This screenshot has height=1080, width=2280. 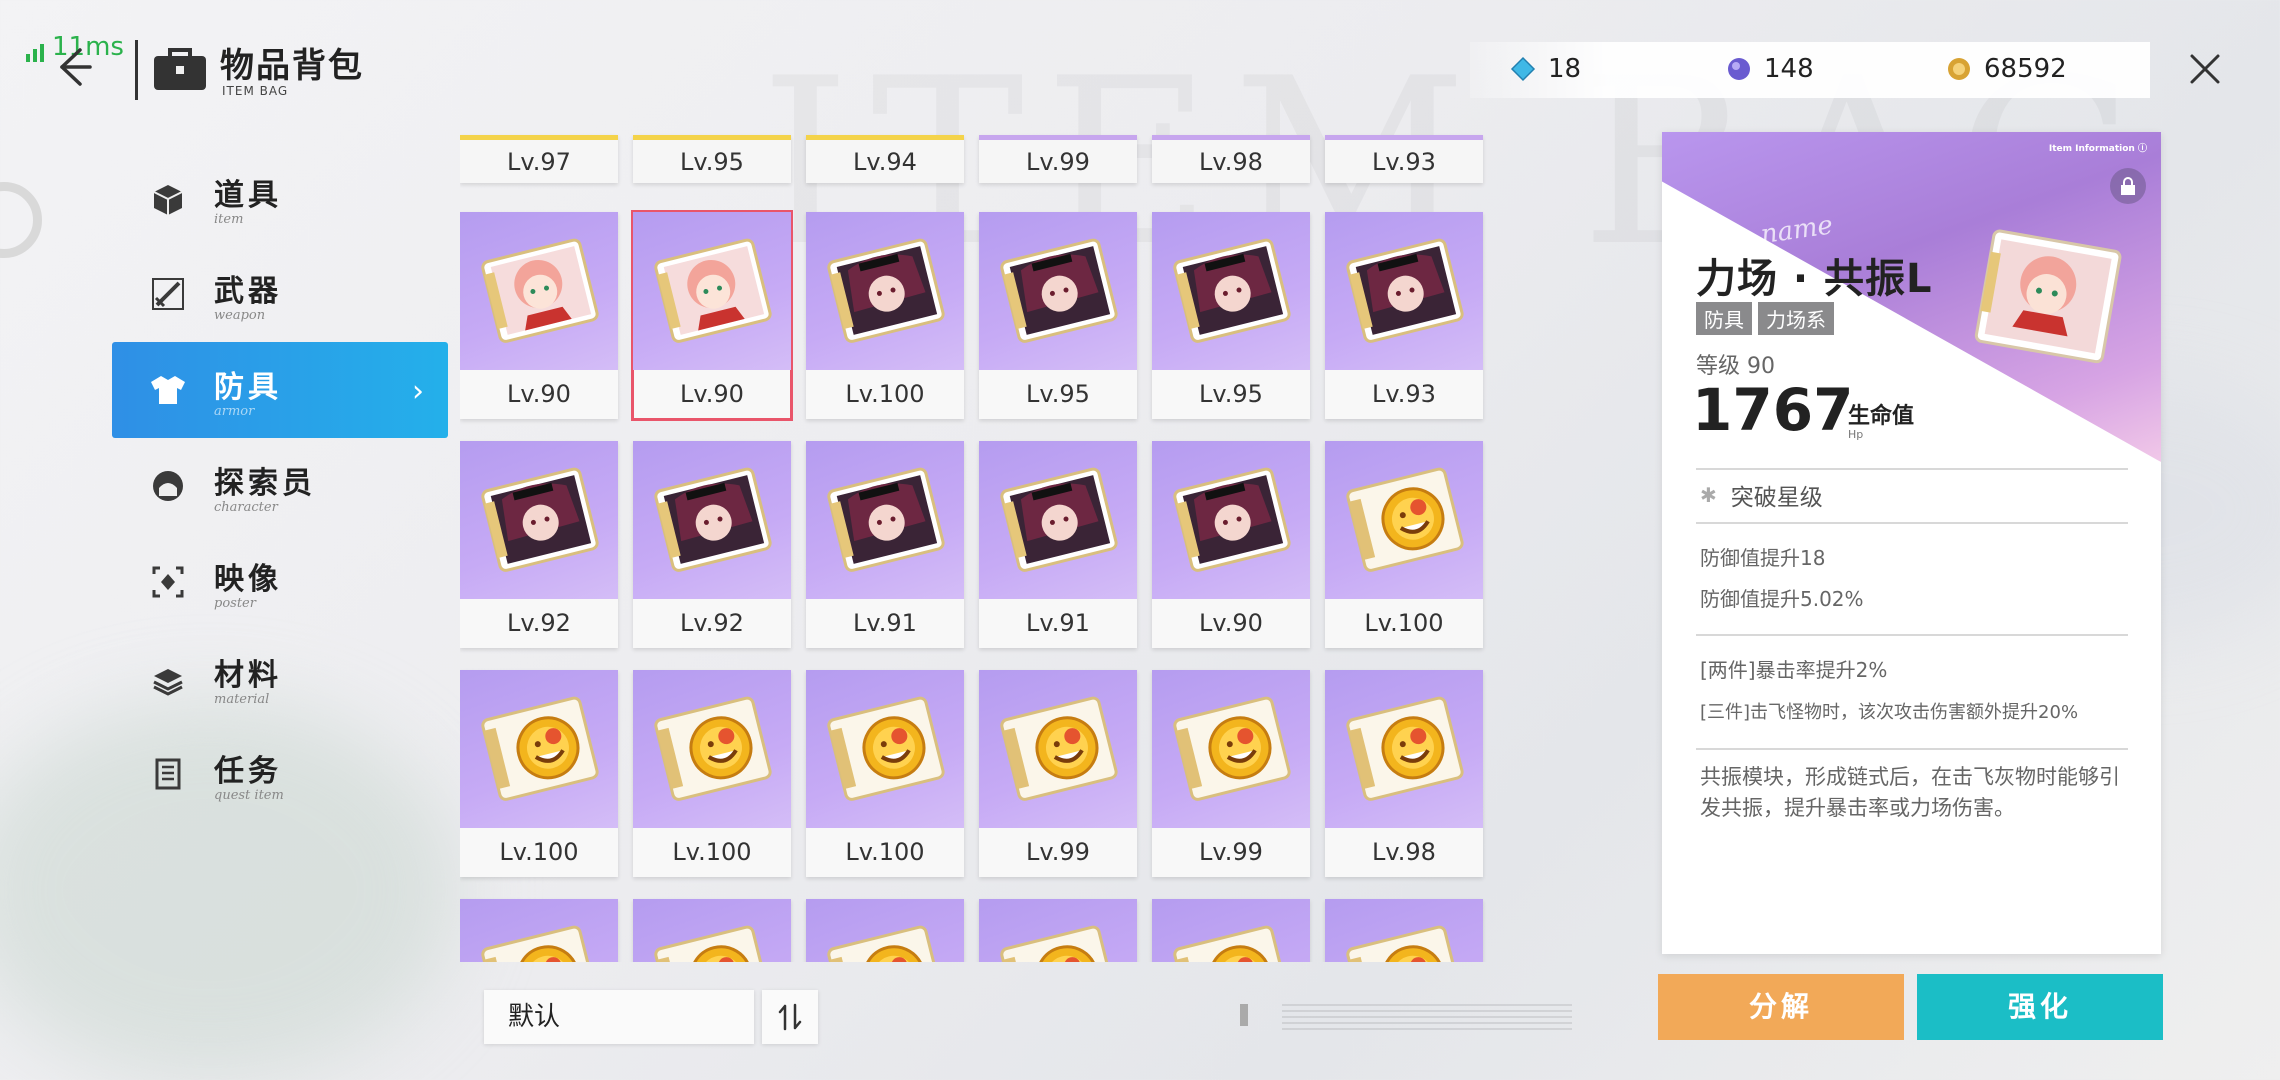 I want to click on orb-count: 148, so click(x=1789, y=69).